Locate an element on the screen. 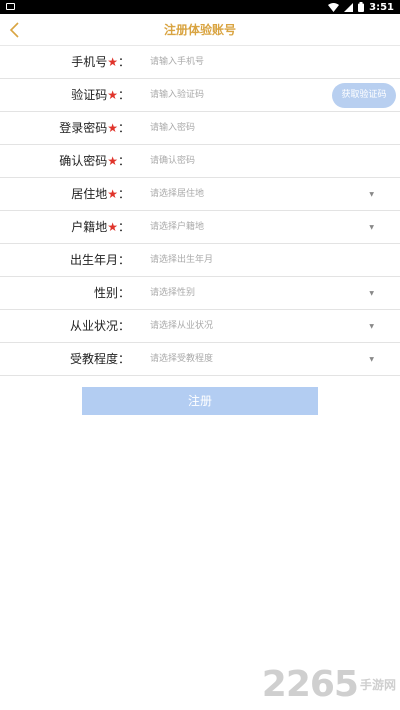 The height and width of the screenshot is (710, 400). phone-row: 手机号★： is located at coordinates (200, 62).